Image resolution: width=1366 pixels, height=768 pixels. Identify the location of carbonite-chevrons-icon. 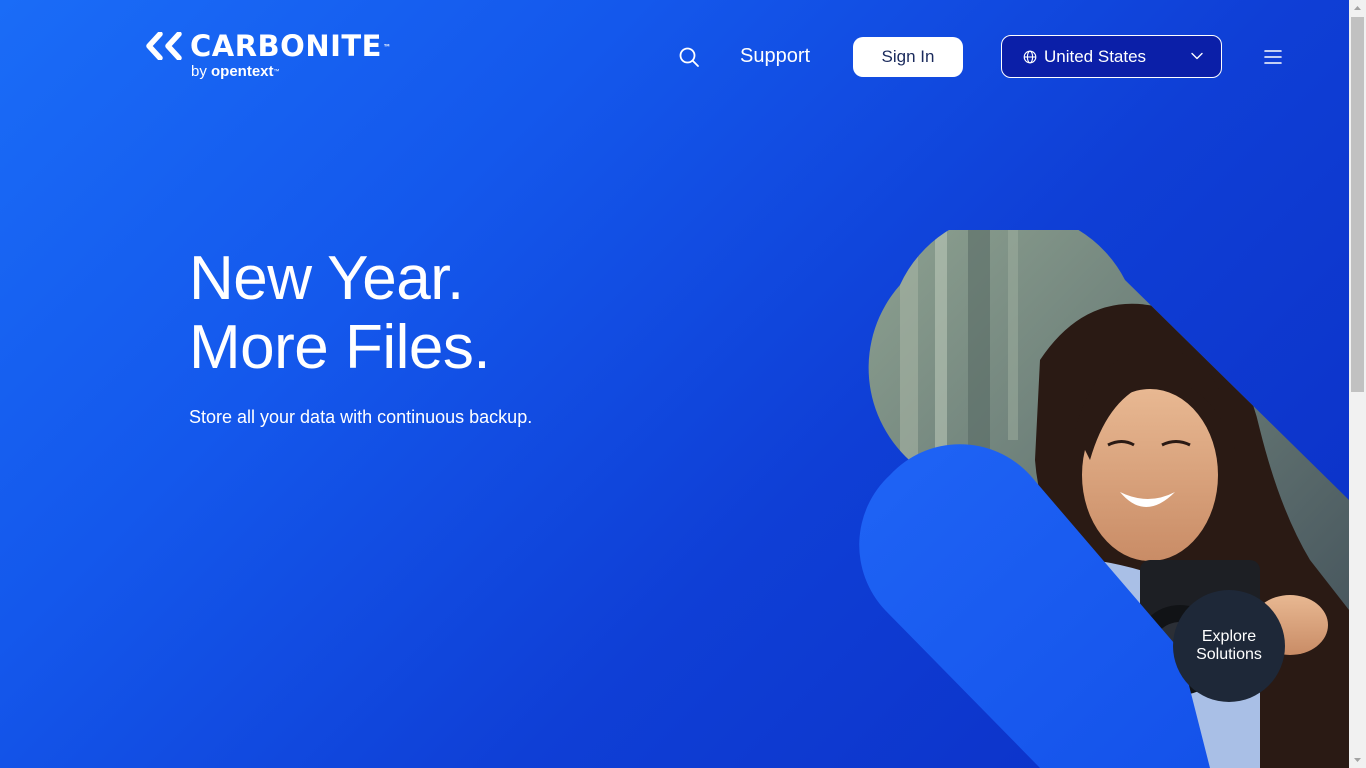
(164, 46).